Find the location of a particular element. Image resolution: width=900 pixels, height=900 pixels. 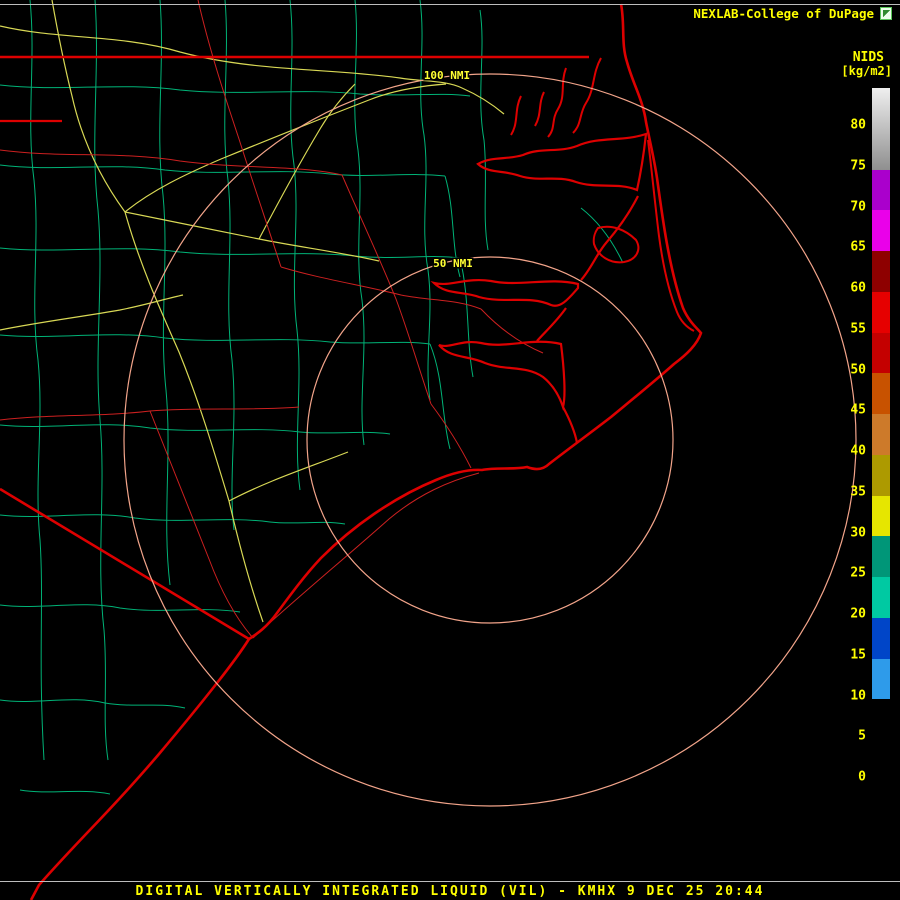

colorbar-tick-label: 45 is located at coordinates (858, 410).